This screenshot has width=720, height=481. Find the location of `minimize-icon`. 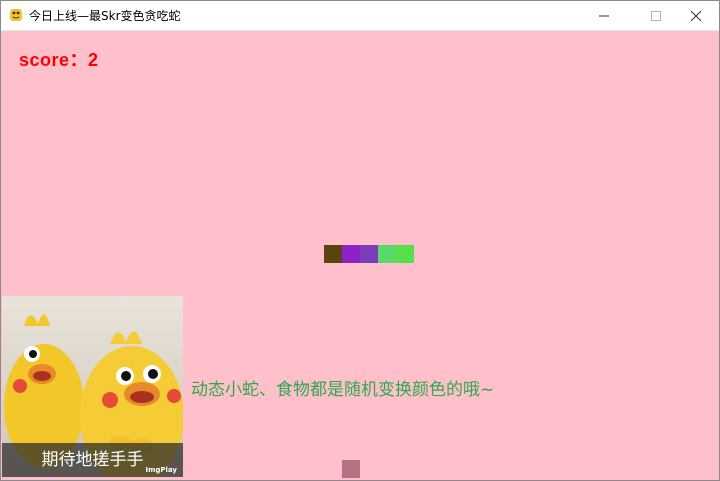

minimize-icon is located at coordinates (604, 15).